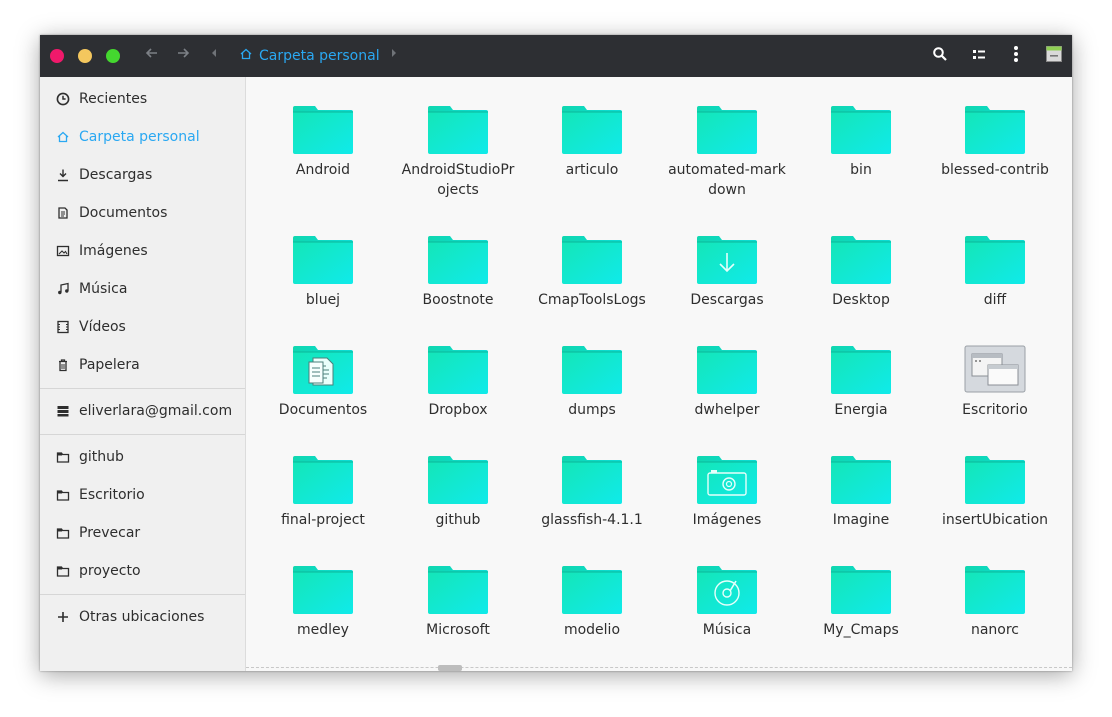 The width and height of the screenshot is (1112, 717). What do you see at coordinates (458, 290) in the screenshot?
I see `file-item-boostnote: Boostnote` at bounding box center [458, 290].